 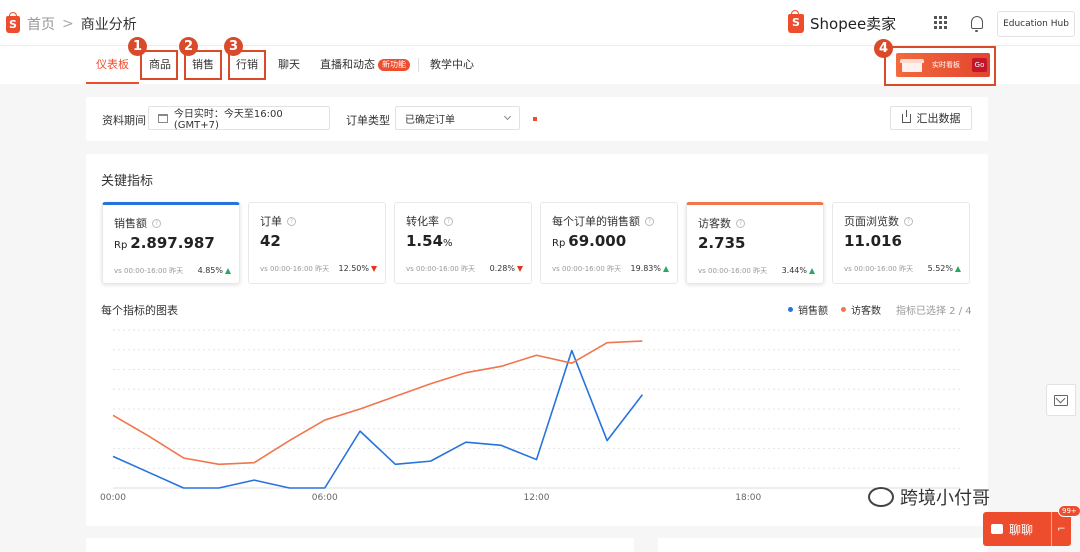 What do you see at coordinates (108, 25) in the screenshot?
I see `breadcrumb-current: 商业分析` at bounding box center [108, 25].